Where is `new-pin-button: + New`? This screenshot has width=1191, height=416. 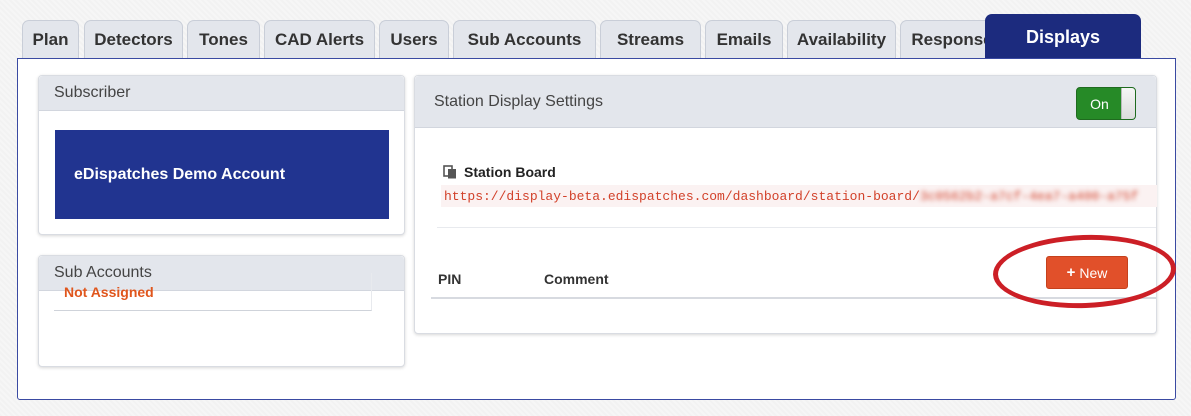
new-pin-button: + New is located at coordinates (1087, 272).